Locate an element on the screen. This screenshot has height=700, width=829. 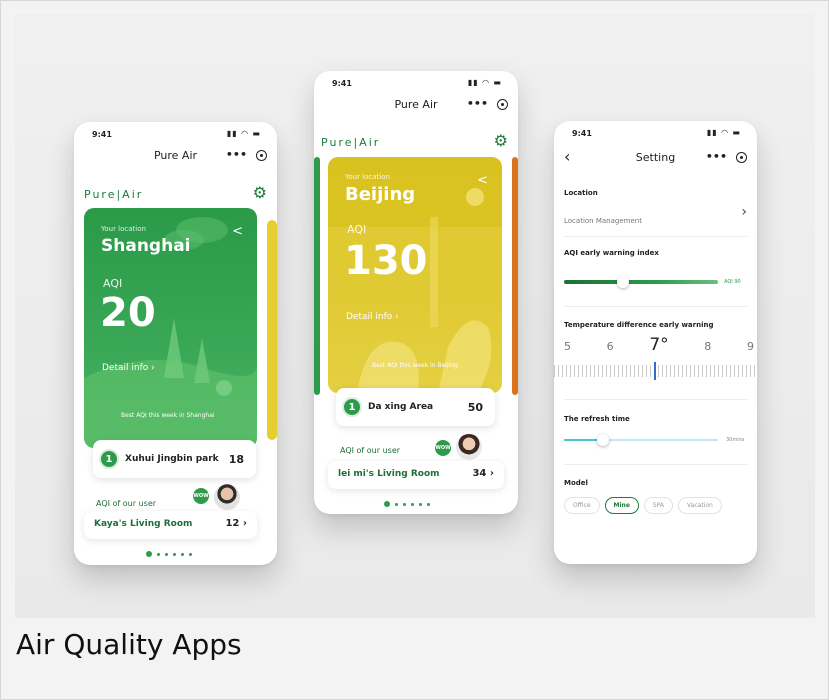
aqi-warning-section: AQI early warning index is located at coordinates (655, 253).